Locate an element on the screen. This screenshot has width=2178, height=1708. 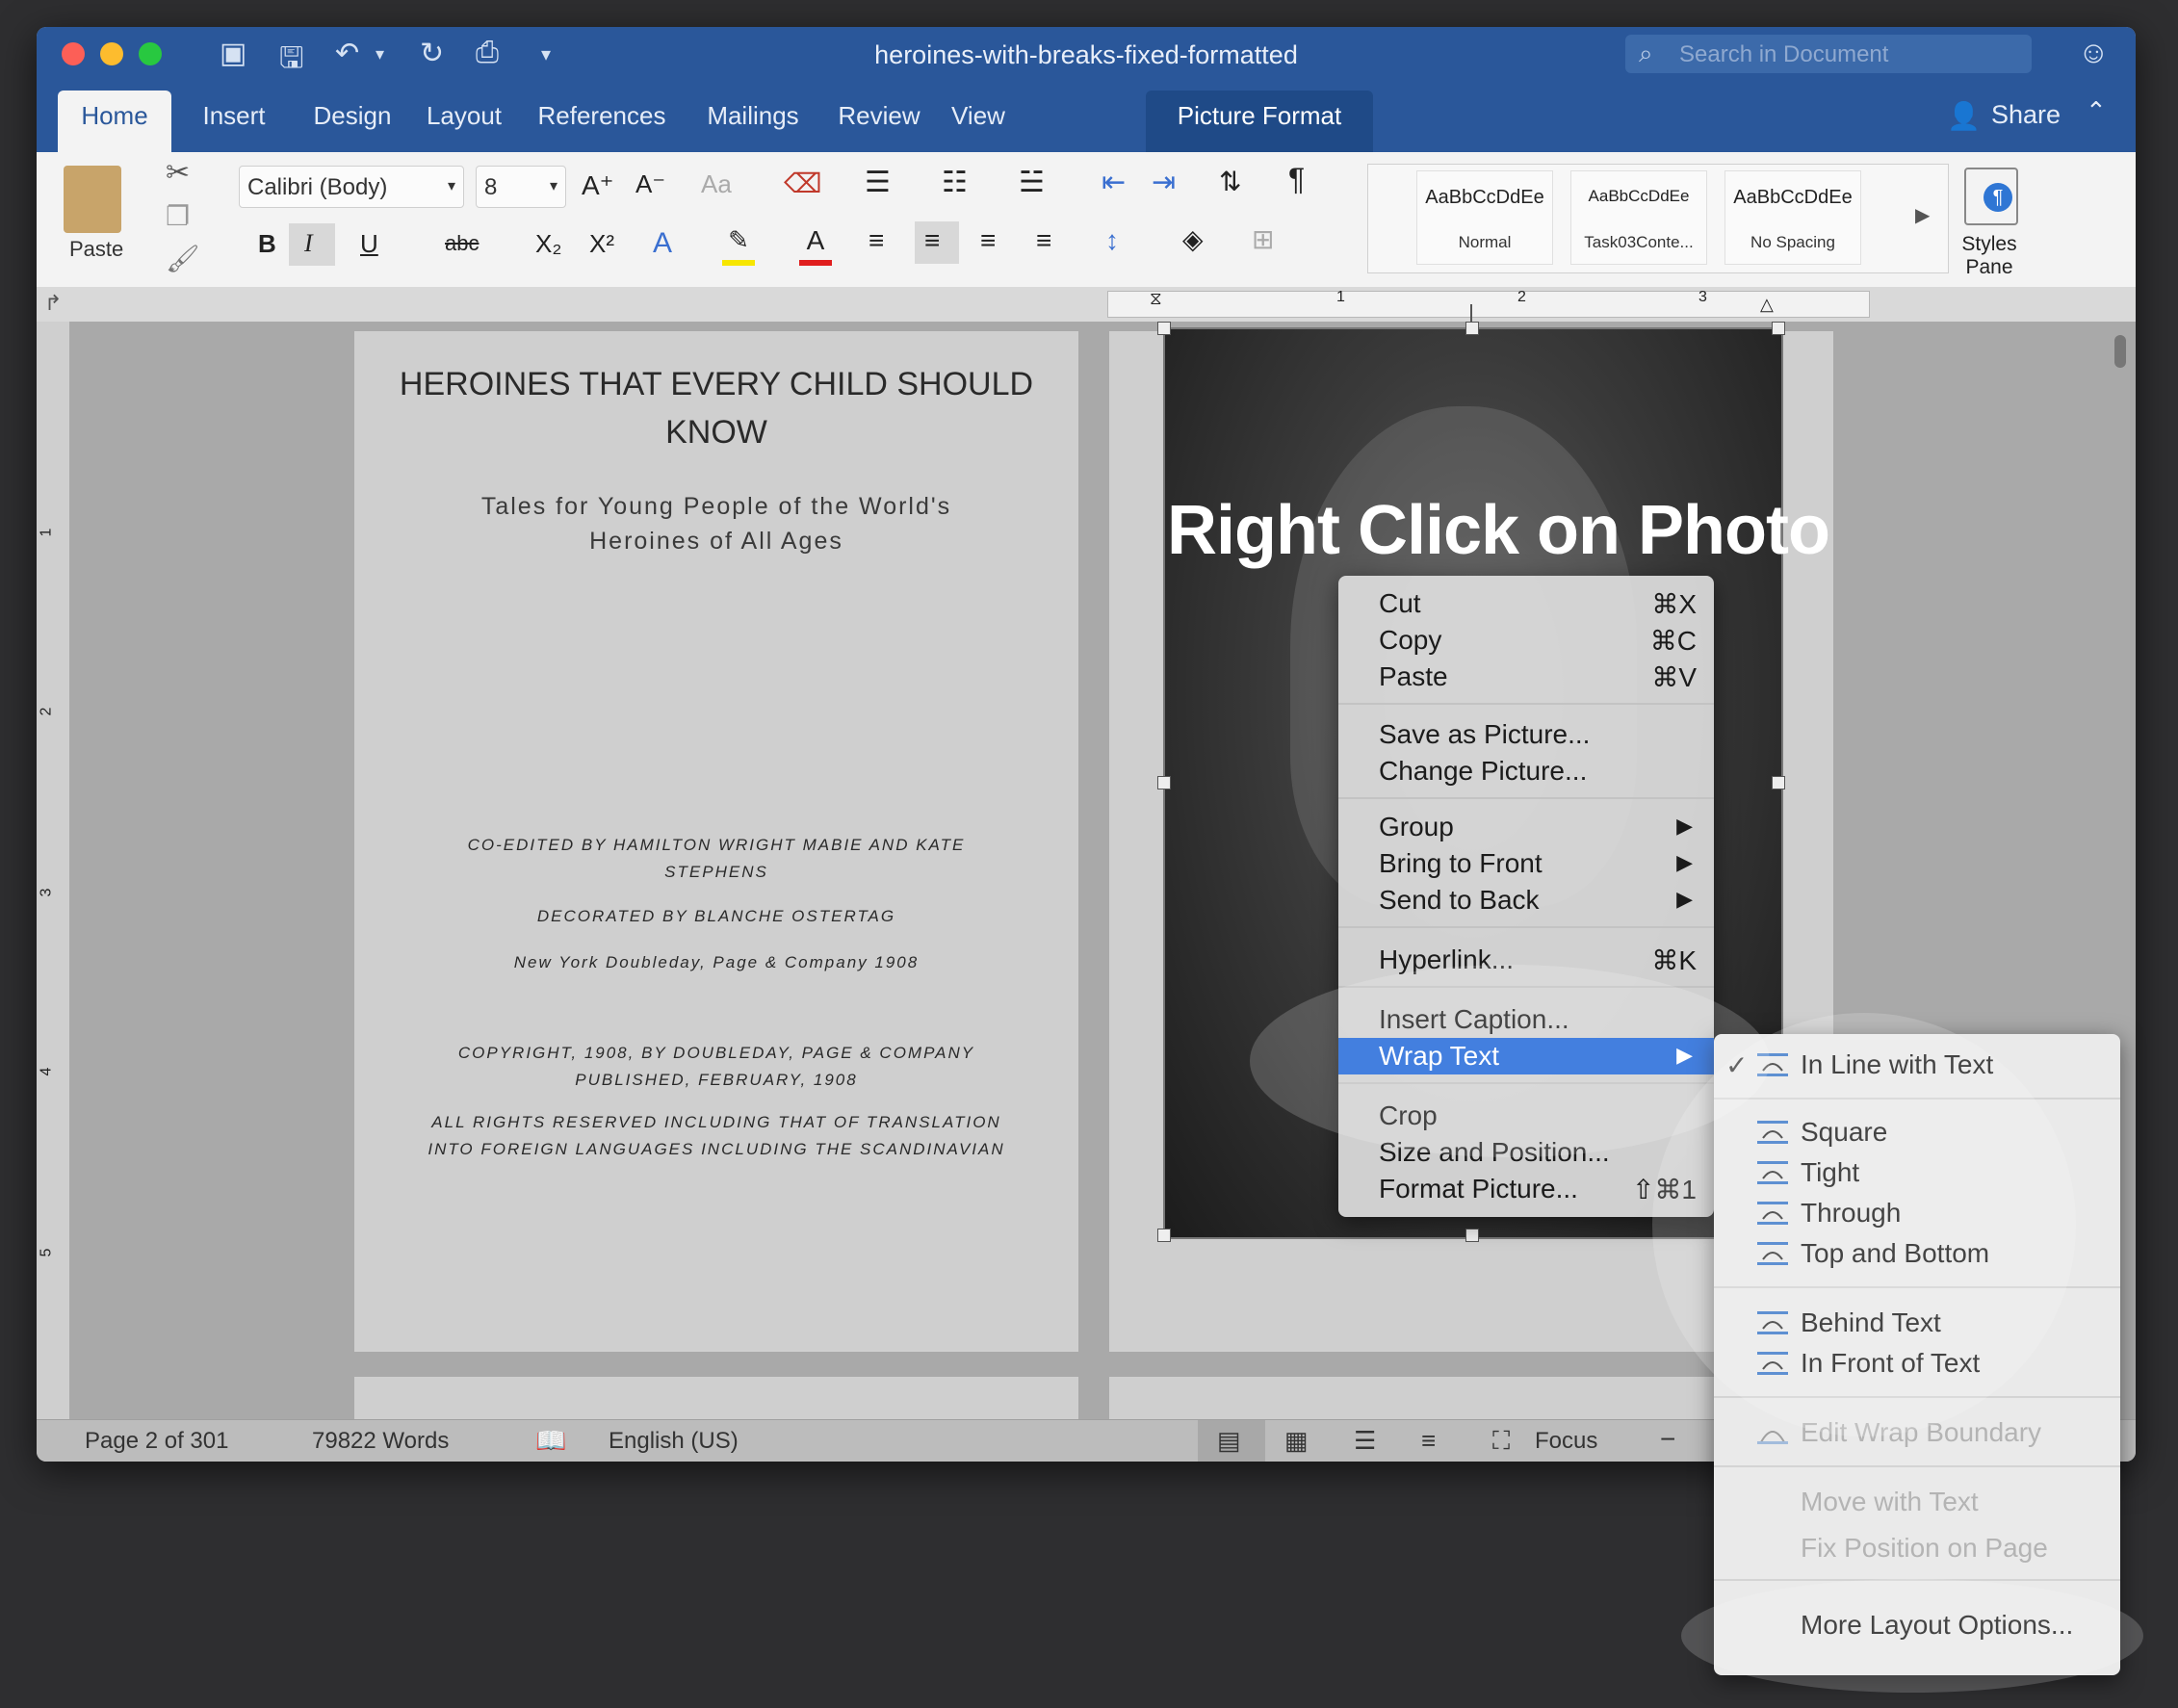
zoom-out-icon: − is located at coordinates (1667, 1439).